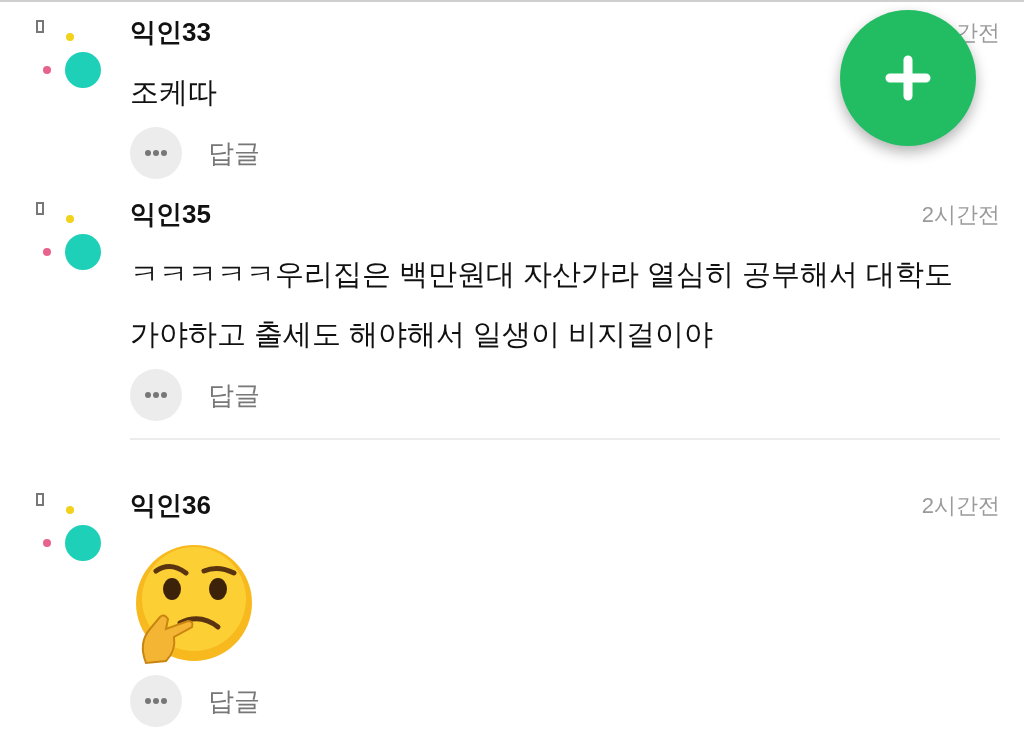 Image resolution: width=1024 pixels, height=742 pixels. I want to click on author-name: 익인35, so click(170, 214).